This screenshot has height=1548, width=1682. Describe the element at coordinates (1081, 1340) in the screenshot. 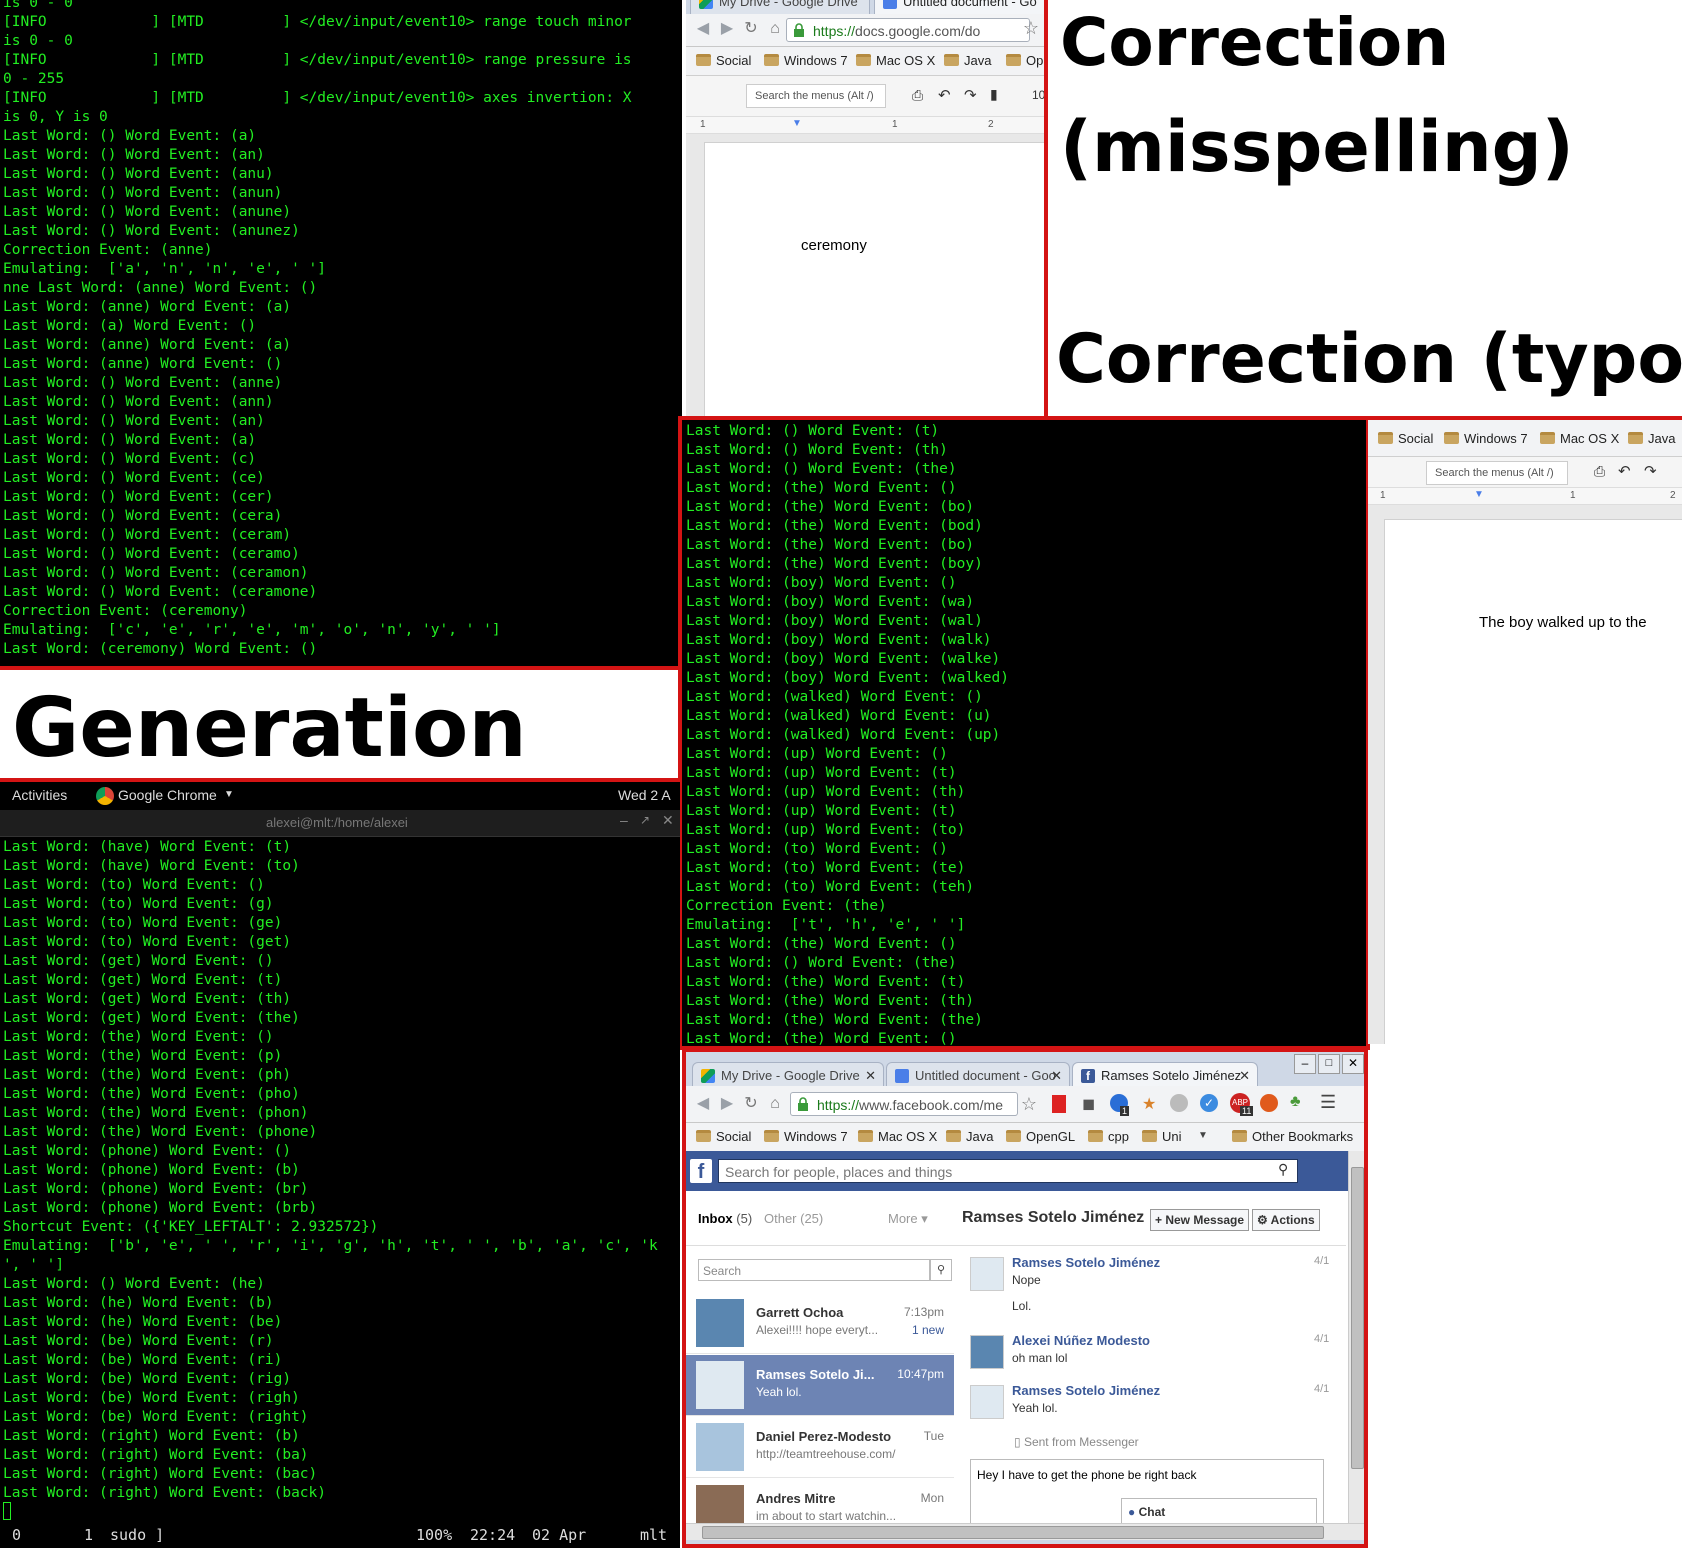

I see `message-author: Alexei Núñez Modesto` at that location.